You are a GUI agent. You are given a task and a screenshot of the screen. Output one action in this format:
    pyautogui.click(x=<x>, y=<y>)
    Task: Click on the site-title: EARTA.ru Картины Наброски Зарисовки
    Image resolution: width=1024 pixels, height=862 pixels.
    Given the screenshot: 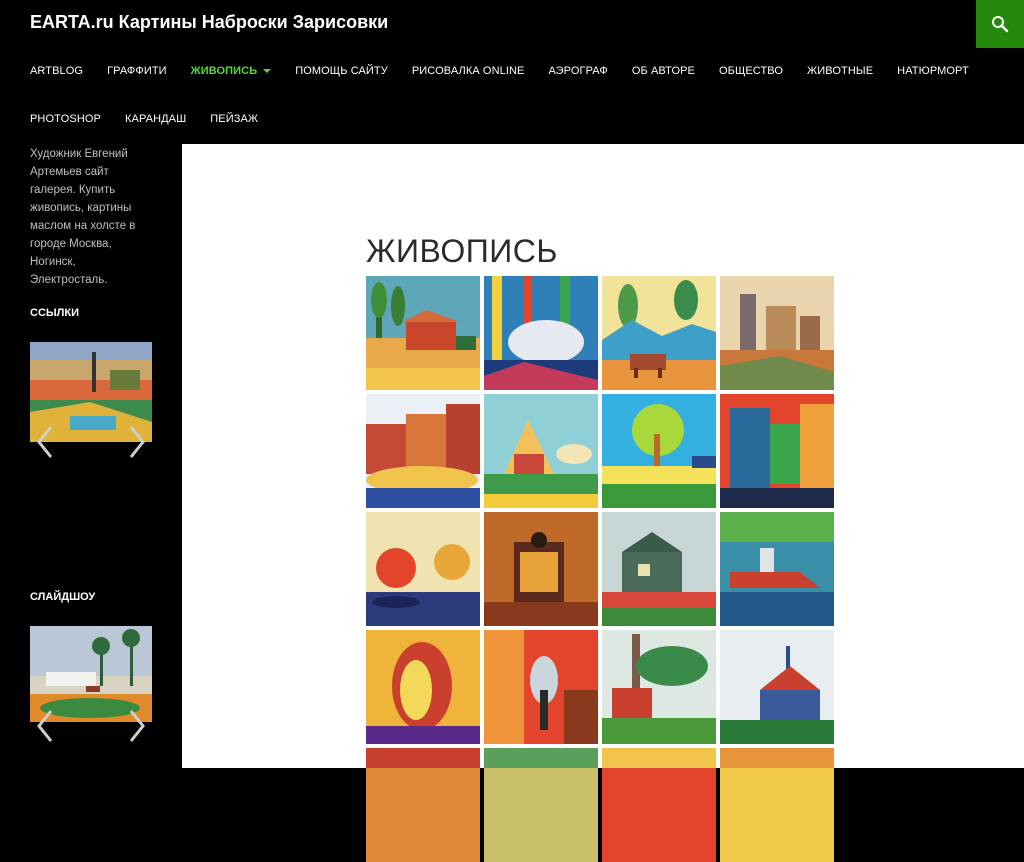 What is the action you would take?
    pyautogui.click(x=209, y=22)
    